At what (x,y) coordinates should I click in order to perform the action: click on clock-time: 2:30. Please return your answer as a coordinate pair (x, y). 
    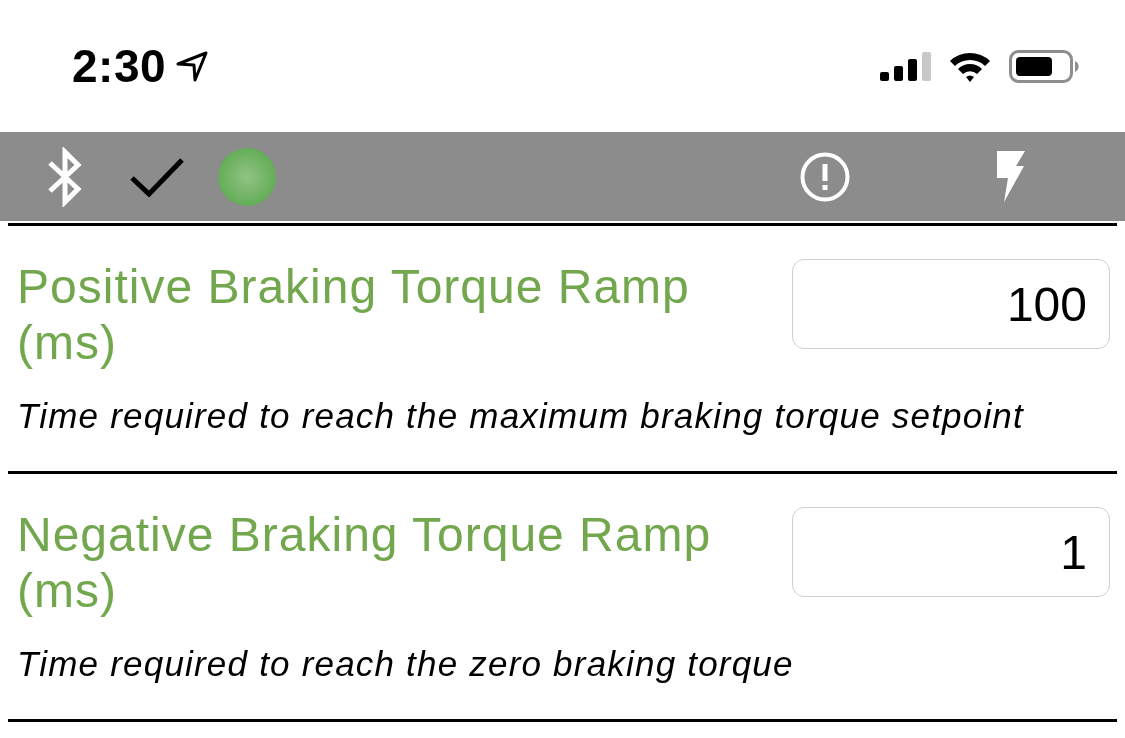
    Looking at the image, I should click on (119, 66).